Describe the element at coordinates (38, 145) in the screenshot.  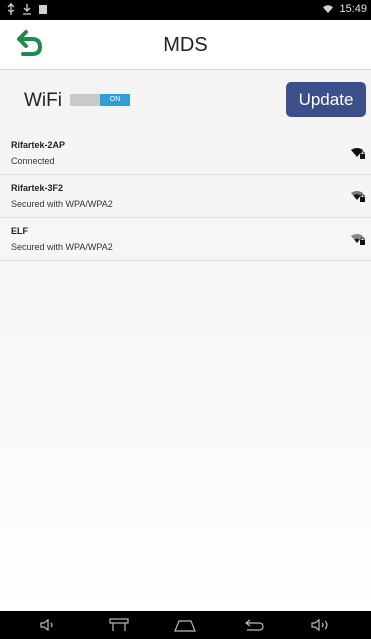
I see `network-name: Rifartek-2AP` at that location.